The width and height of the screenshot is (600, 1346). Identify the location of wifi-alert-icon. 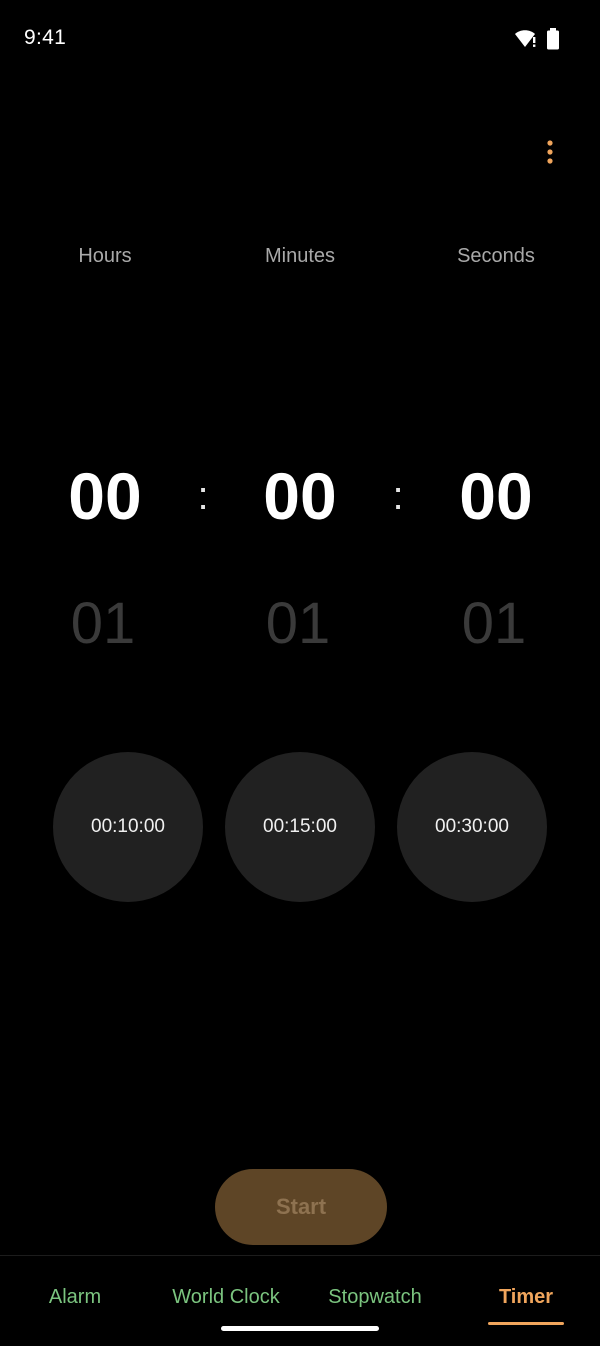
(526, 41).